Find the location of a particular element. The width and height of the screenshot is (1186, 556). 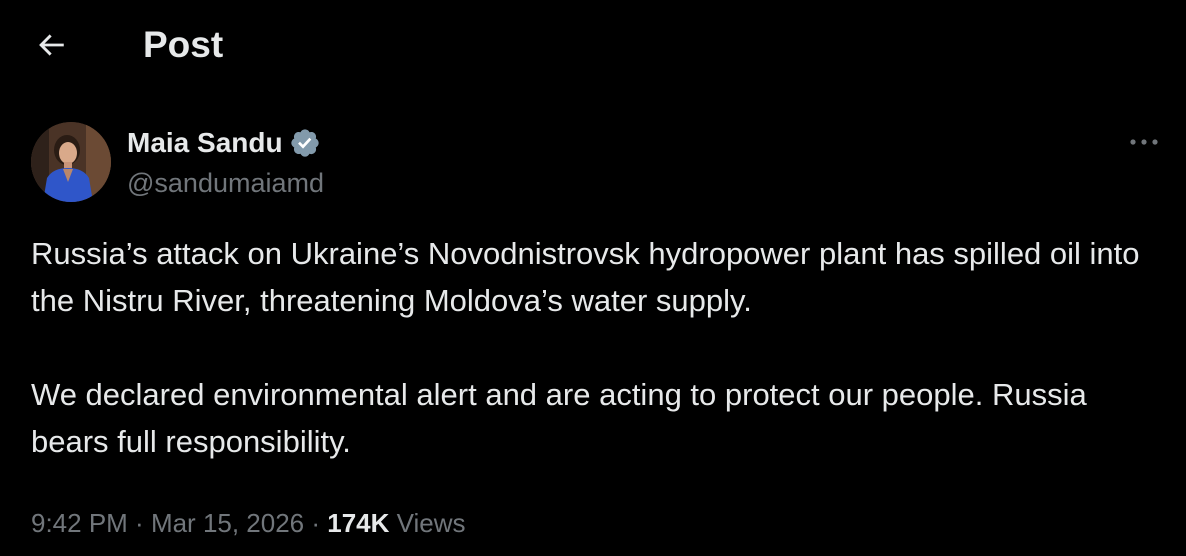

post-time: 9:42 PM is located at coordinates (79, 523).